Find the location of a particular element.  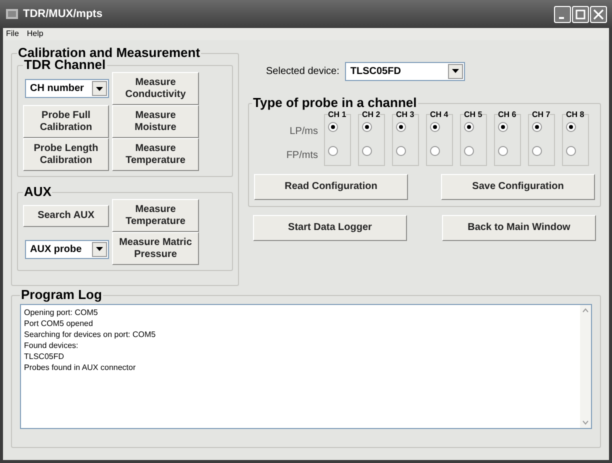

action-button: Measure Conductivity is located at coordinates (155, 88).